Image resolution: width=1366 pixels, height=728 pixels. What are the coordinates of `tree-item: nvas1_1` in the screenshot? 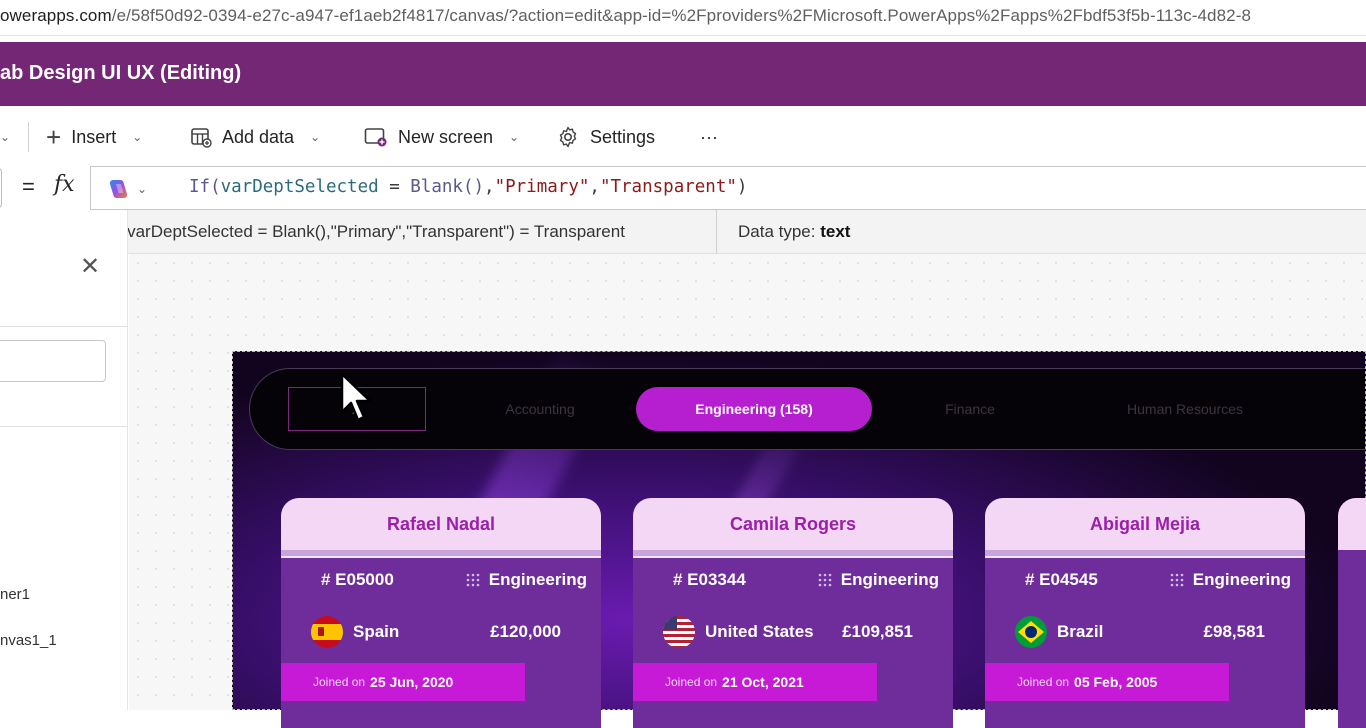 It's located at (28, 640).